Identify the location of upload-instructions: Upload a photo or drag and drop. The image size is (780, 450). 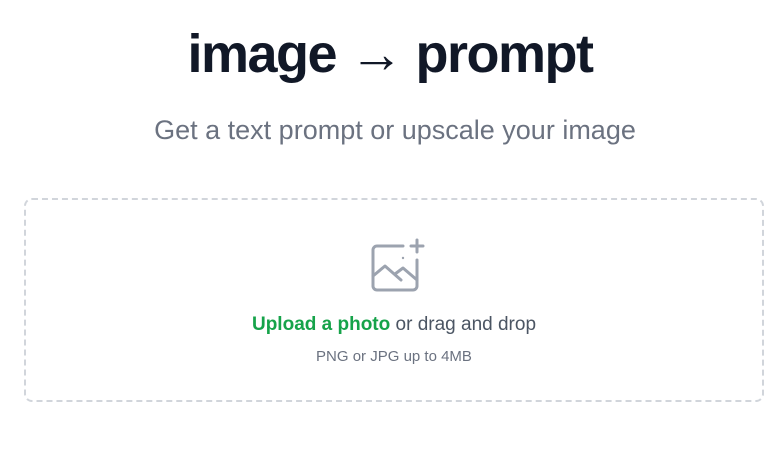
(394, 325).